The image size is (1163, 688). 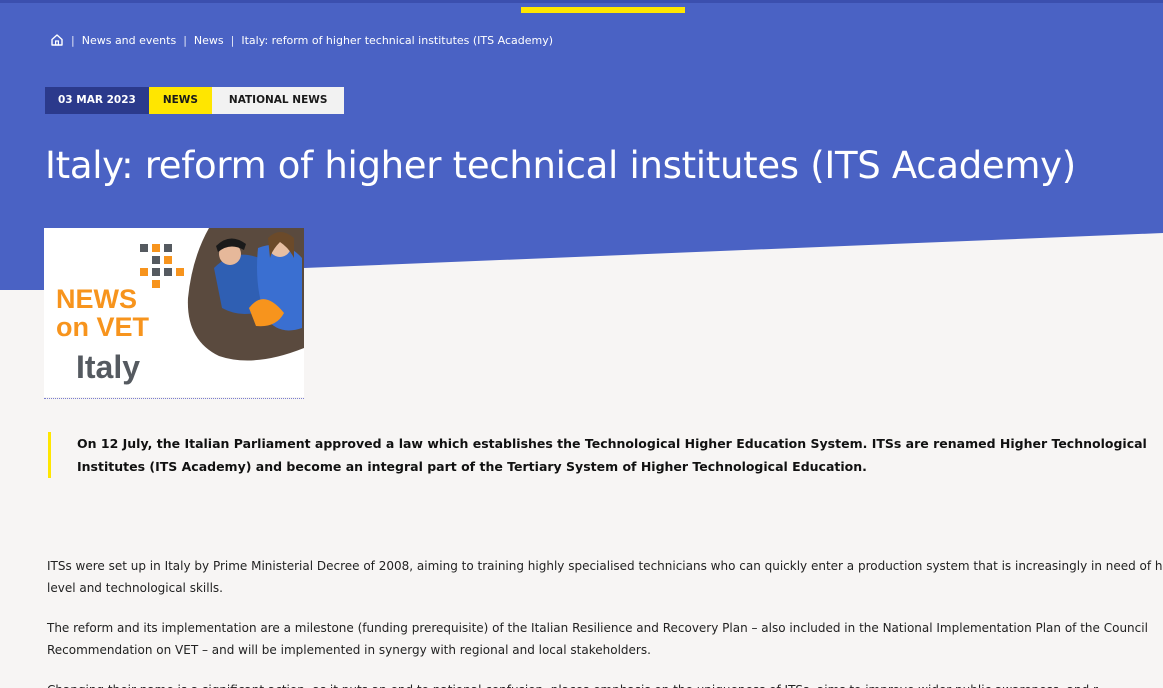 What do you see at coordinates (129, 40) in the screenshot?
I see `breadcrumb-news-and-events: News and events` at bounding box center [129, 40].